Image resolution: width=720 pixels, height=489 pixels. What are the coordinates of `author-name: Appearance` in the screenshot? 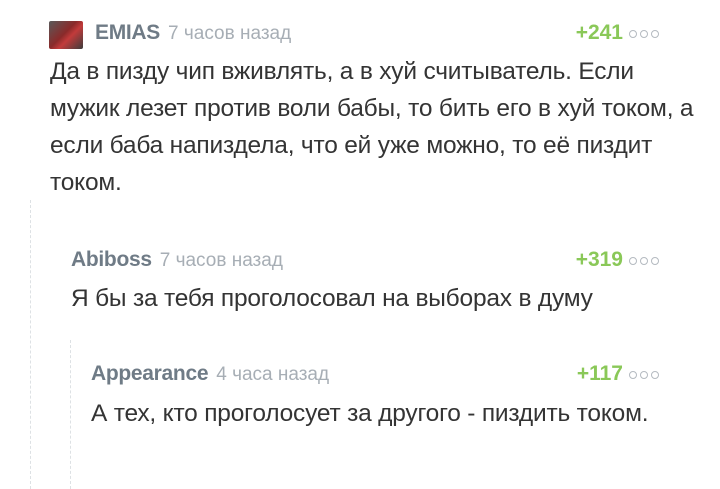 It's located at (150, 374).